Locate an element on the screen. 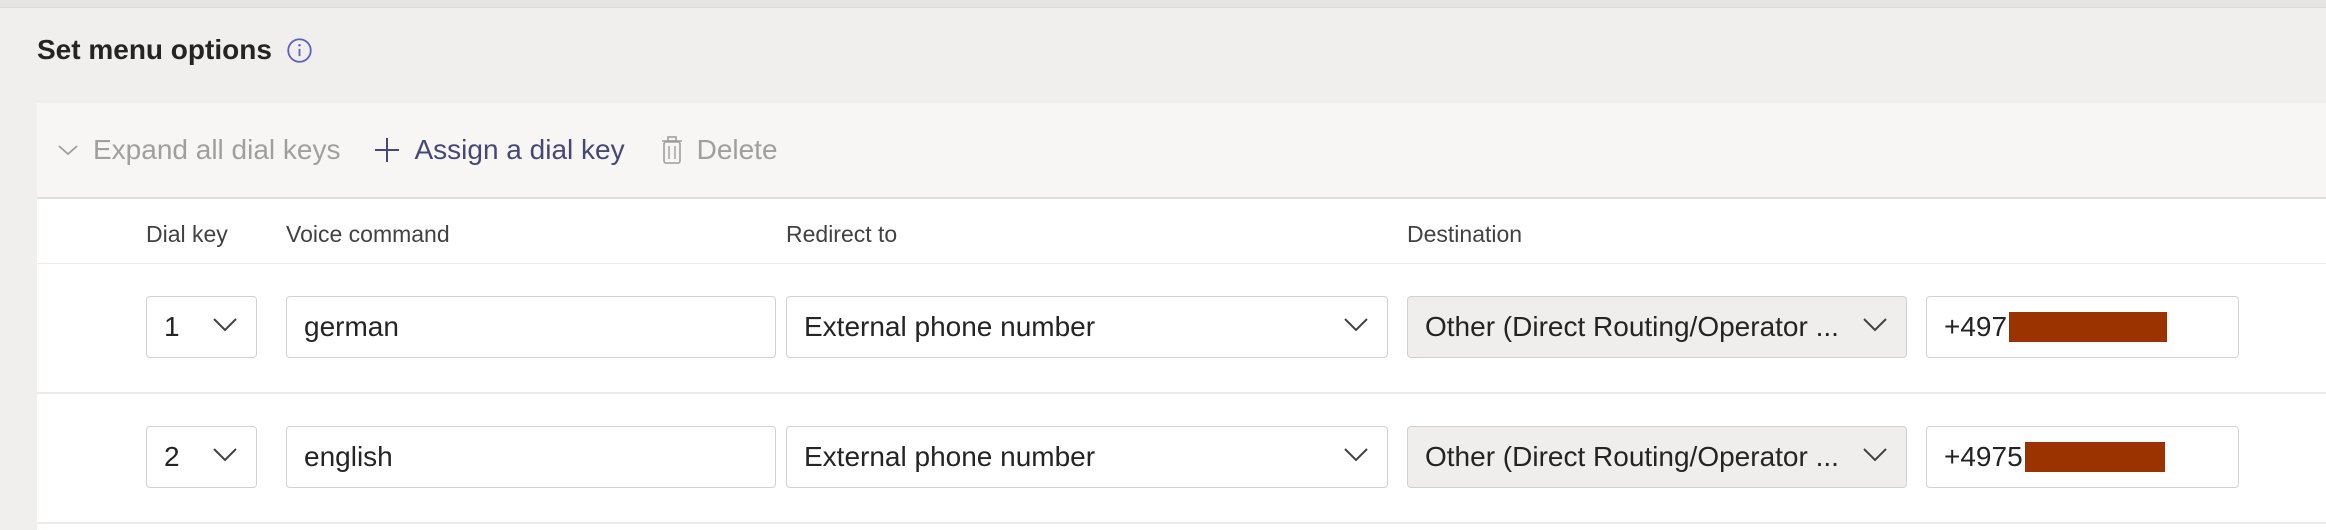 The image size is (2326, 530). column-header-dial-key: Dial key is located at coordinates (187, 234).